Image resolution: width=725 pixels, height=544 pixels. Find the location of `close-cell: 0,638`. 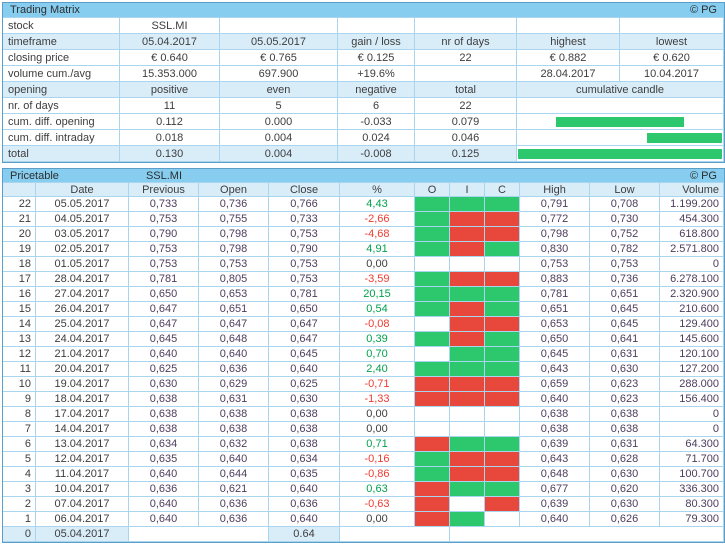

close-cell: 0,638 is located at coordinates (304, 429).